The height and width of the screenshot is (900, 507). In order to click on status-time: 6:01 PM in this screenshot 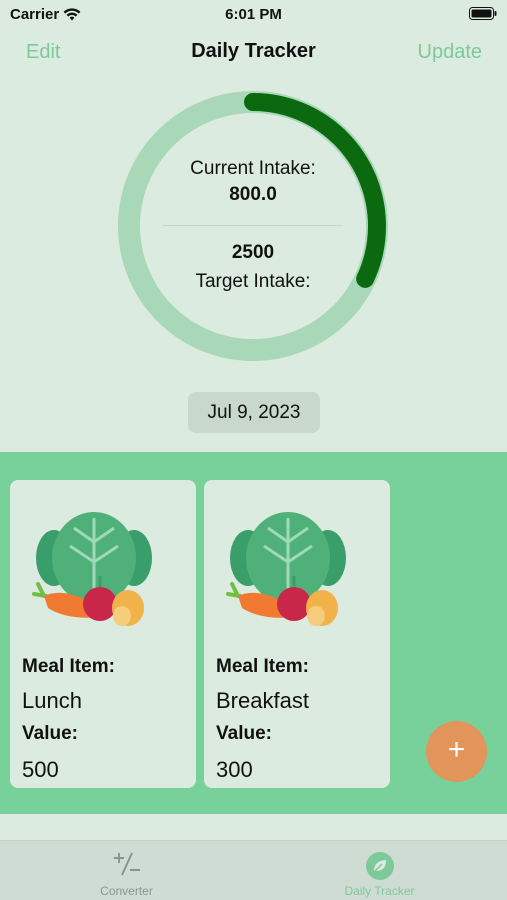, I will do `click(253, 14)`.